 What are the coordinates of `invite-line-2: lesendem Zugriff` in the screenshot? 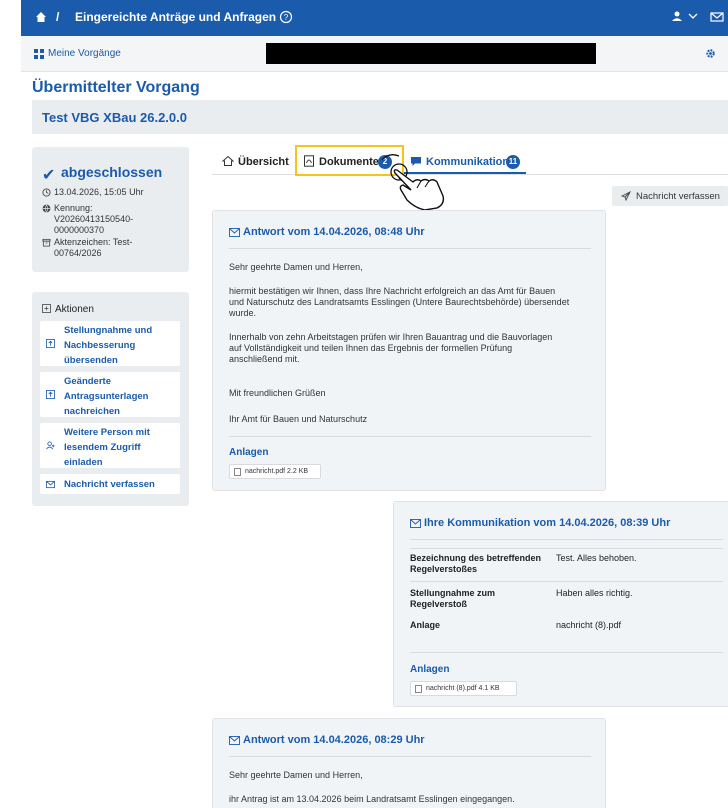 It's located at (102, 447).